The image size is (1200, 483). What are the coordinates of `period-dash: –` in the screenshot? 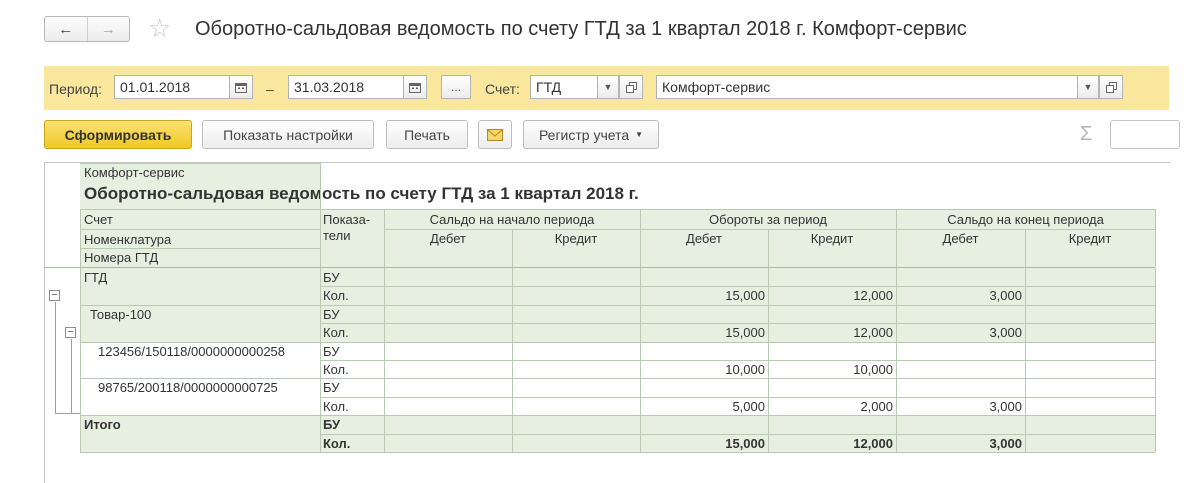 It's located at (270, 89).